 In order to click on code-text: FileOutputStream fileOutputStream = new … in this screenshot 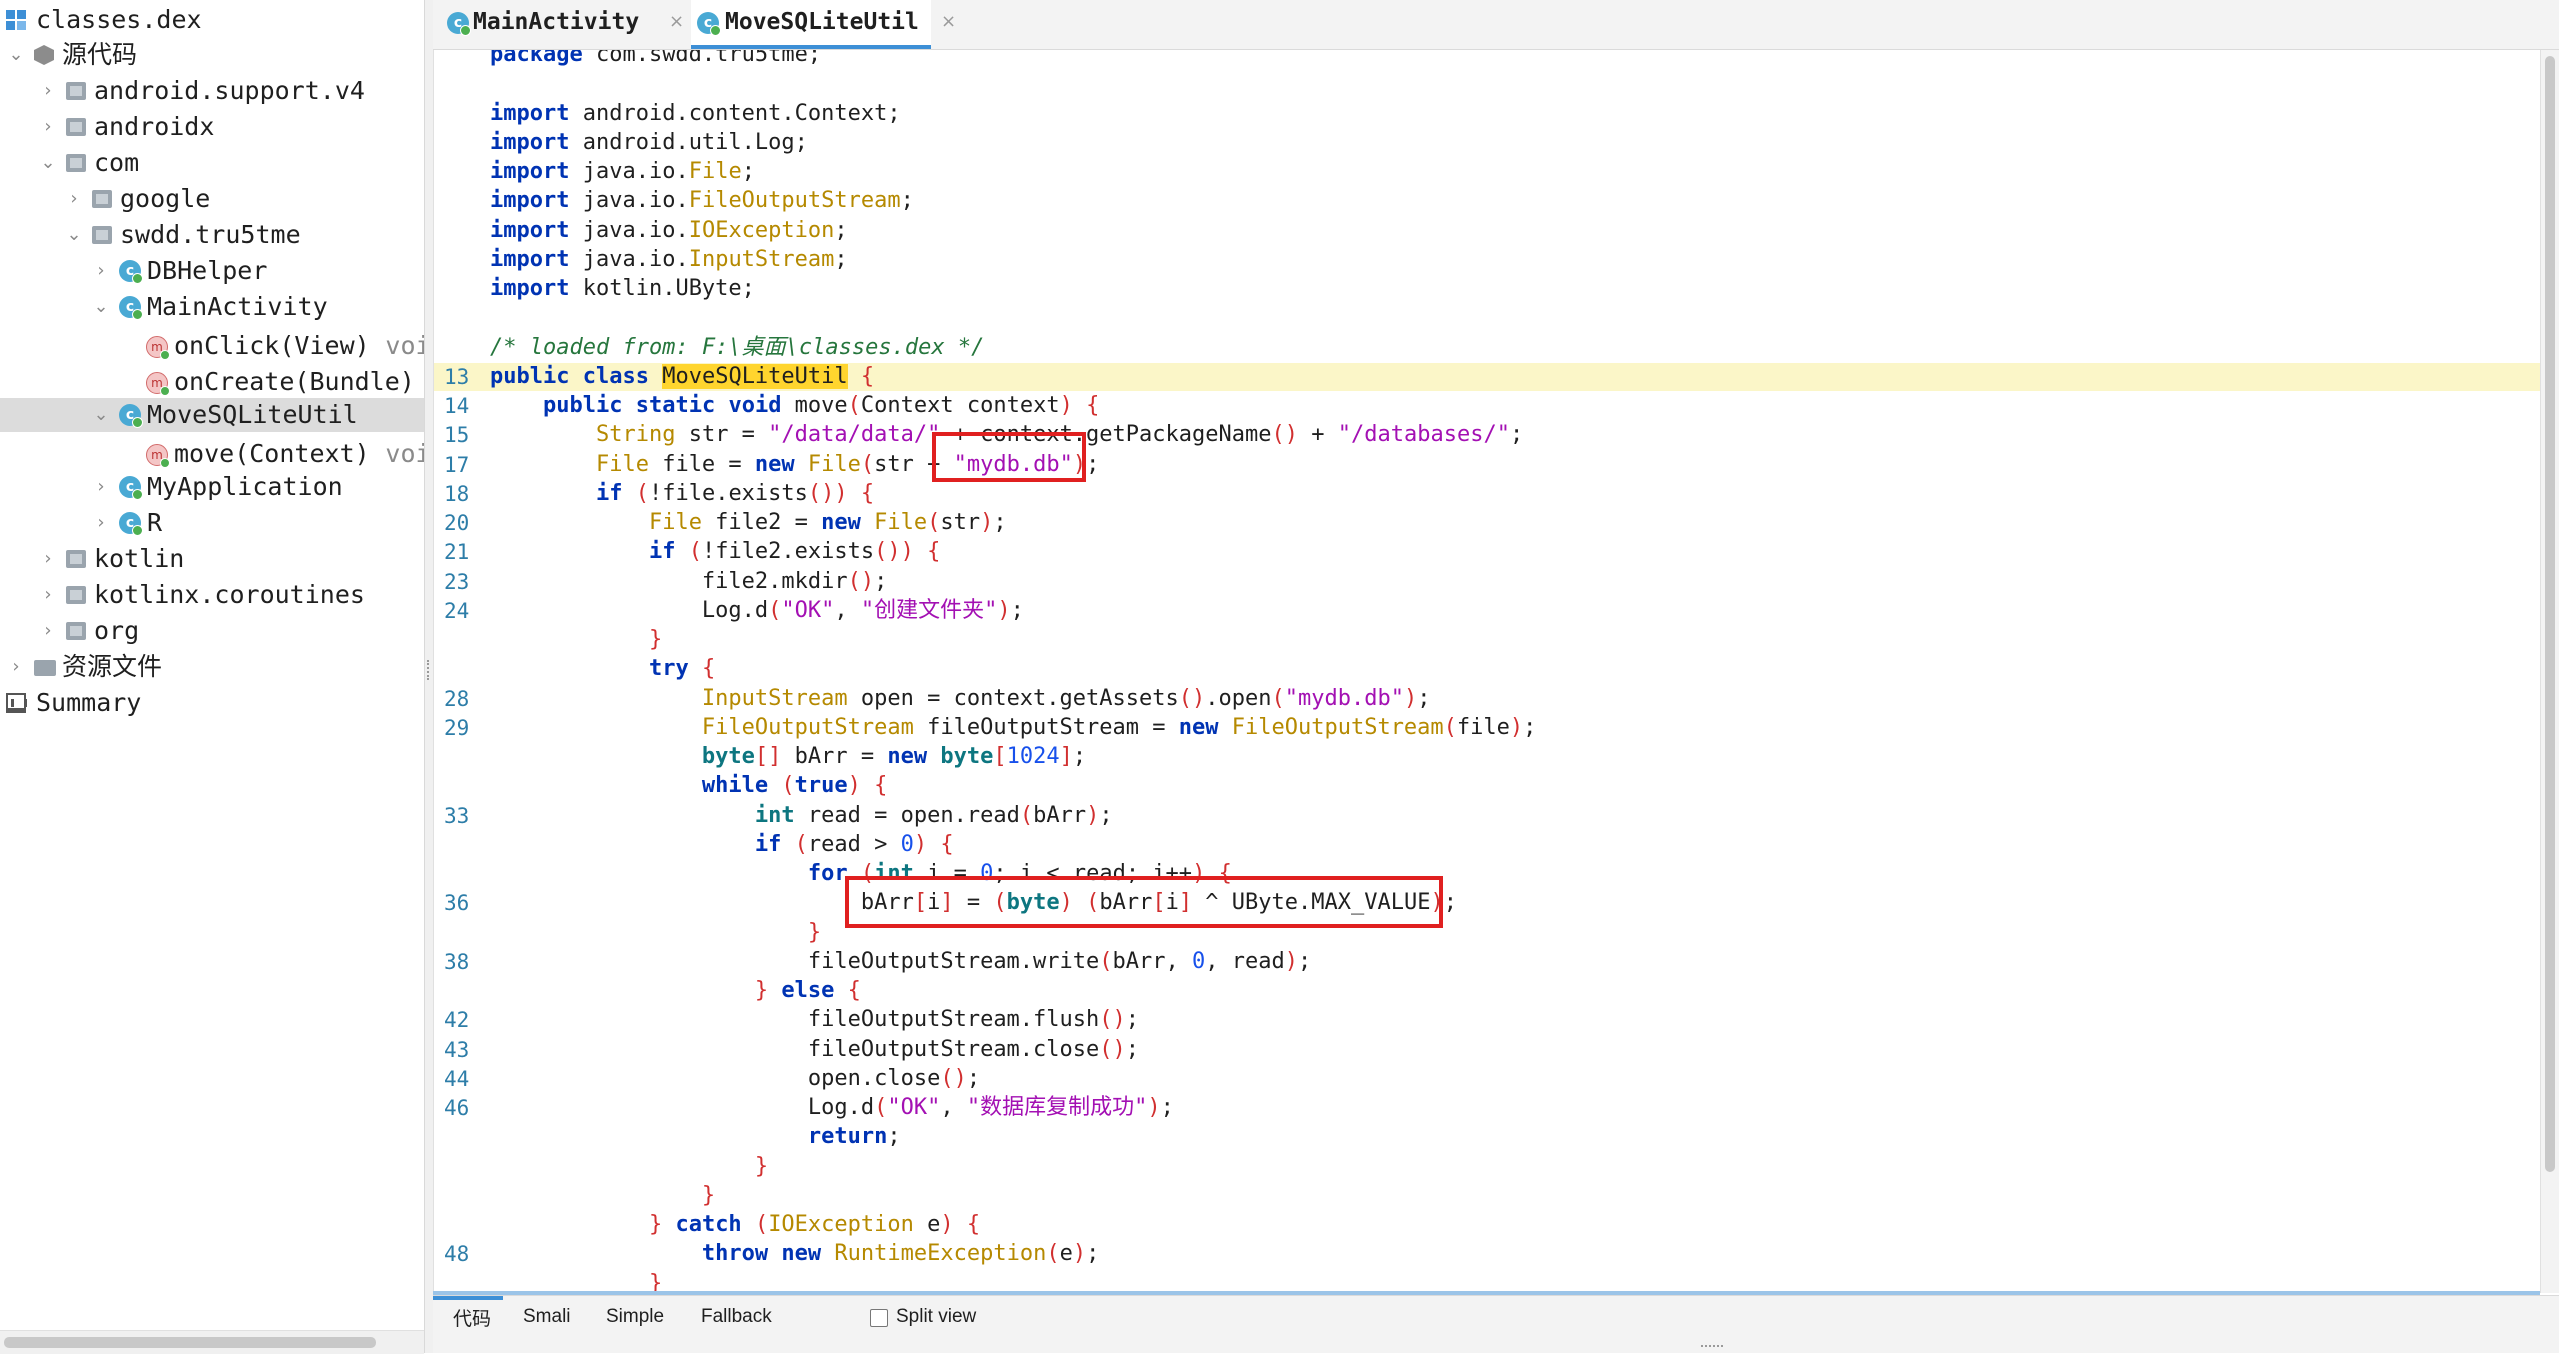, I will do `click(1119, 727)`.